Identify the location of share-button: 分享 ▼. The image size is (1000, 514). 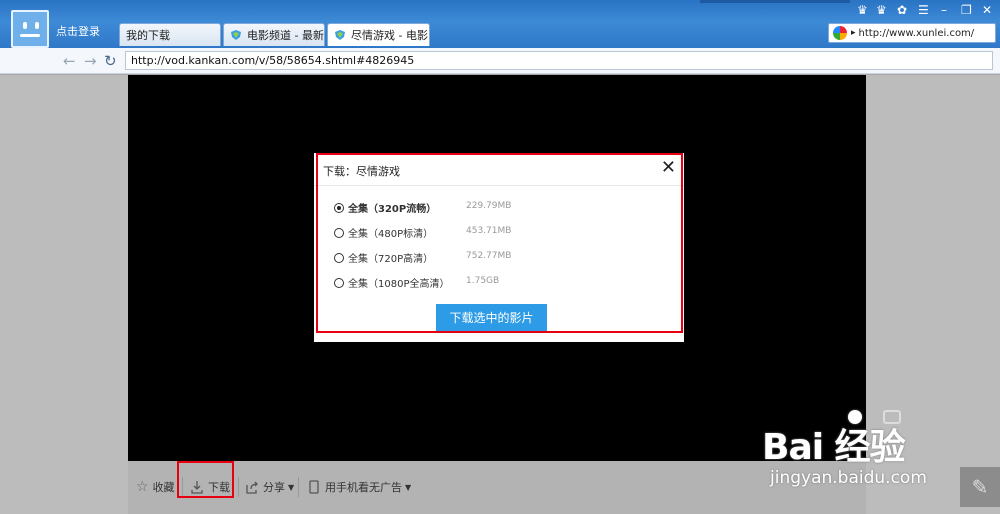
(269, 487).